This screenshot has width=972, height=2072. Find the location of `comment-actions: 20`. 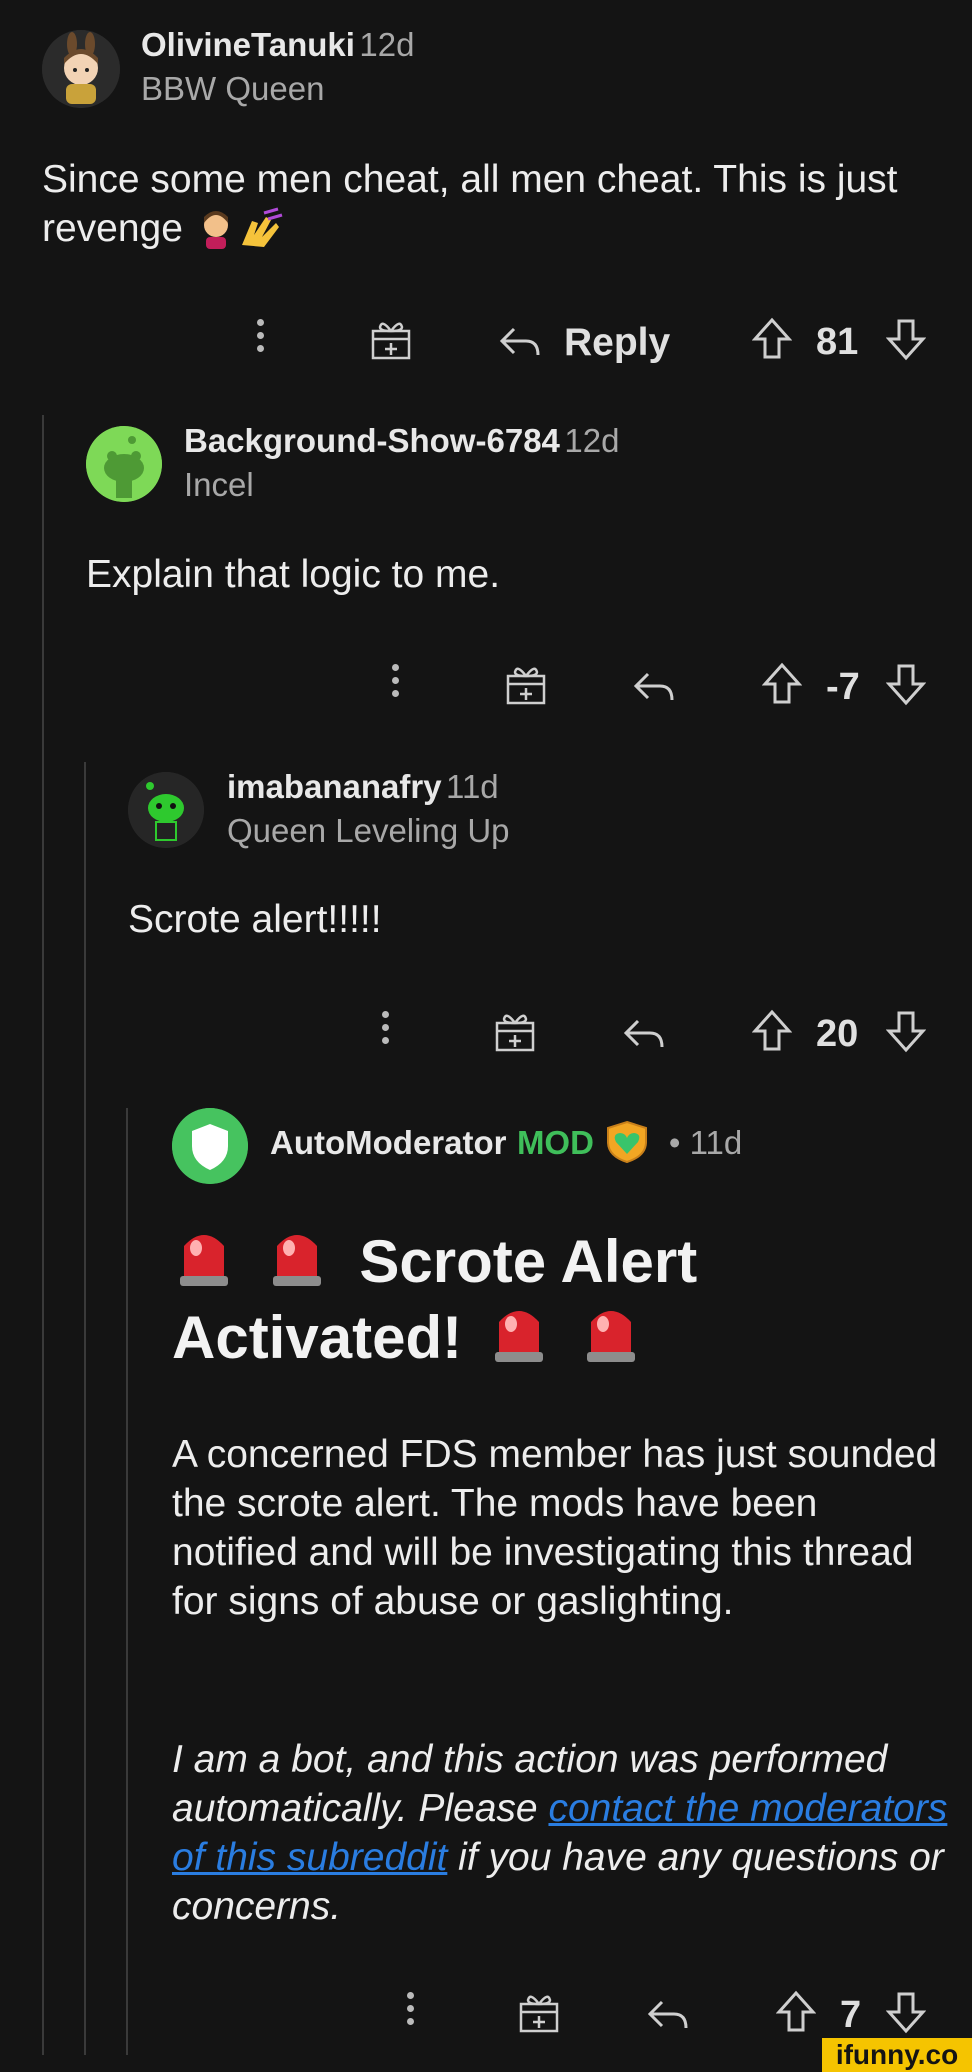

comment-actions: 20 is located at coordinates (486, 1037).